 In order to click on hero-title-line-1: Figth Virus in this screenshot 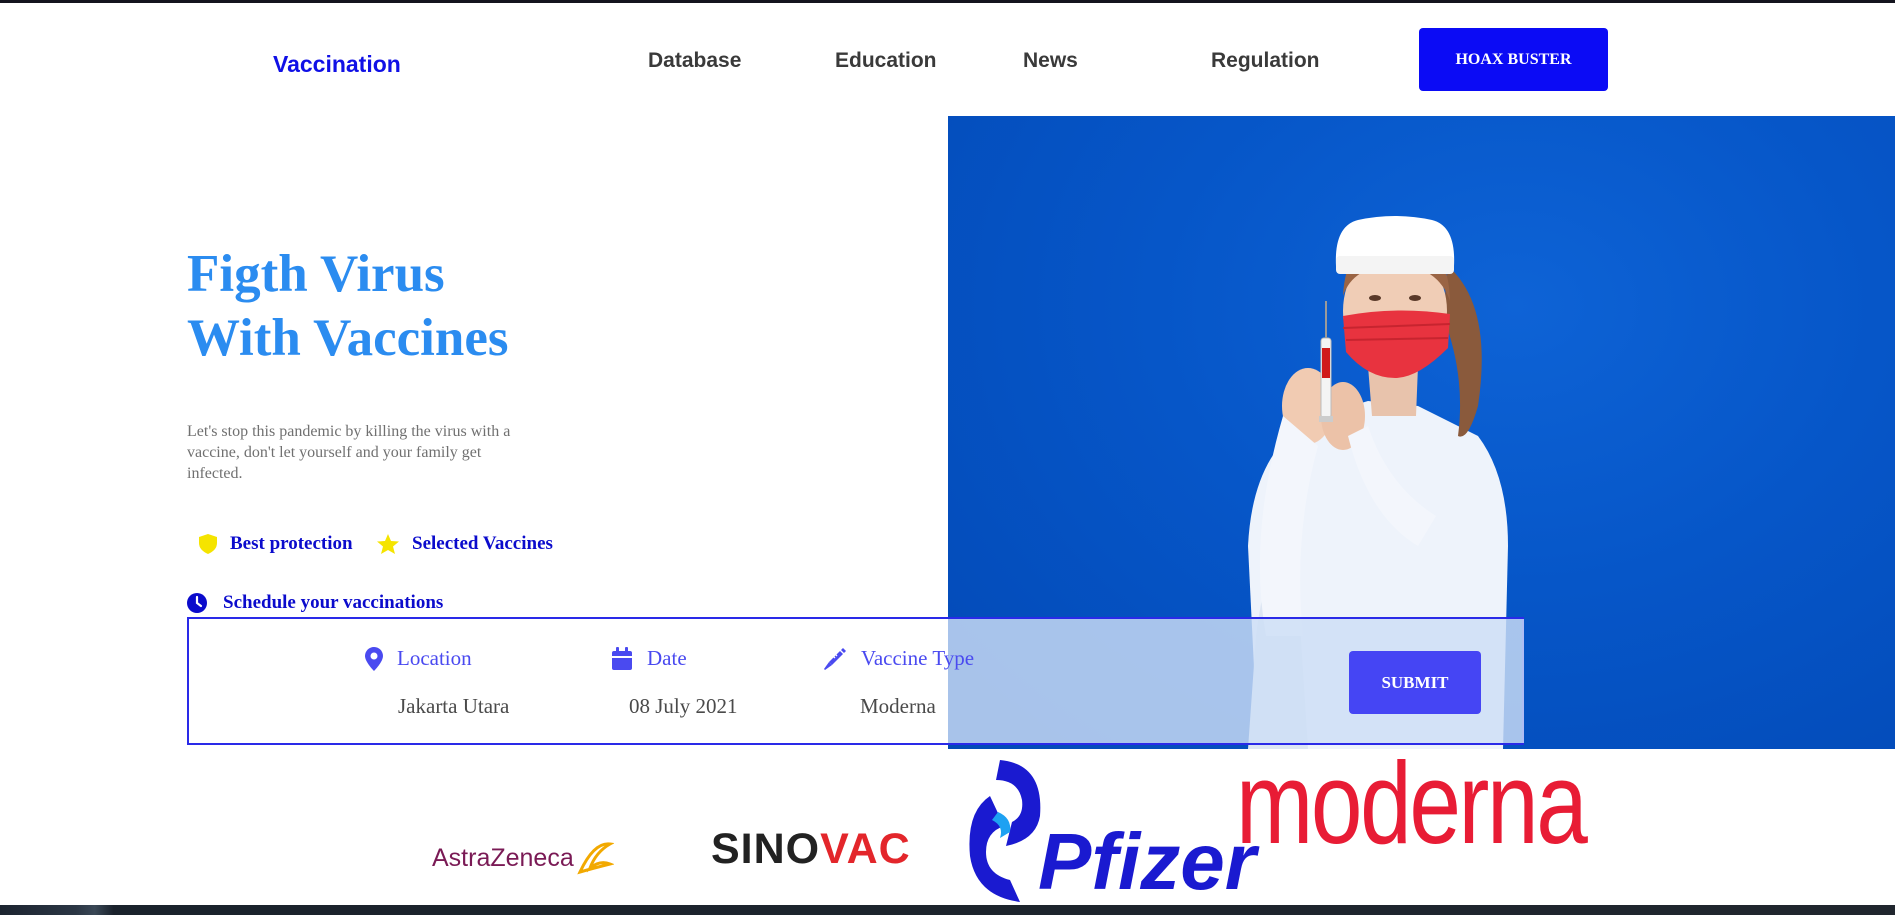, I will do `click(316, 274)`.